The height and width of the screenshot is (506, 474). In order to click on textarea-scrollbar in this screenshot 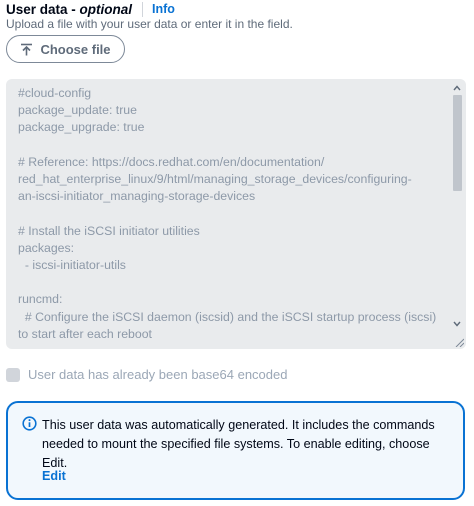, I will do `click(457, 214)`.